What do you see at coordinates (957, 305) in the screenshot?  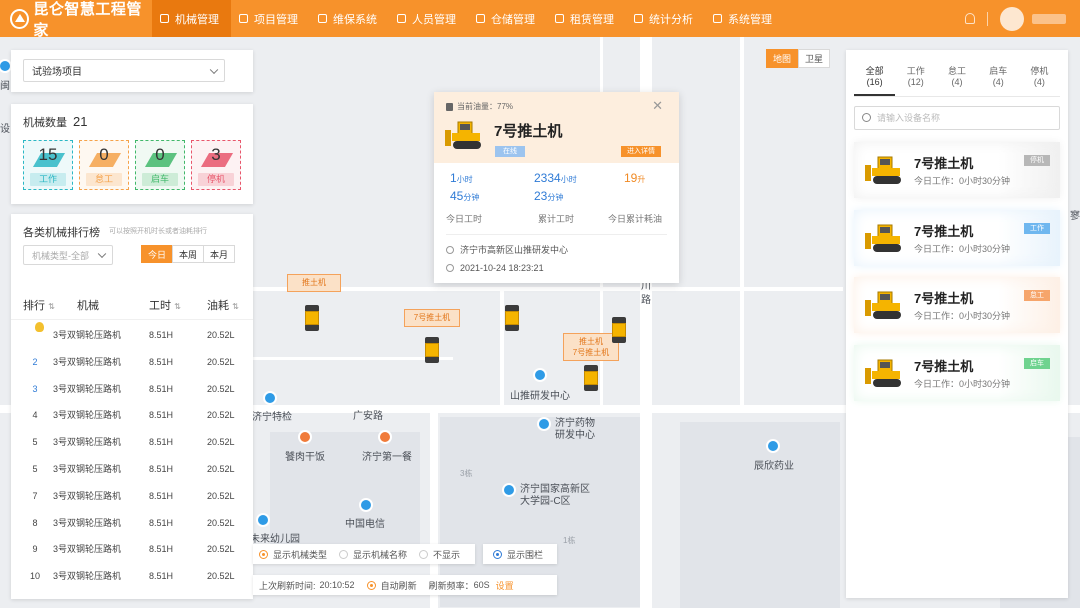 I see `machine-card: 7号推土机 今日工作：0小时30分钟 怠工` at bounding box center [957, 305].